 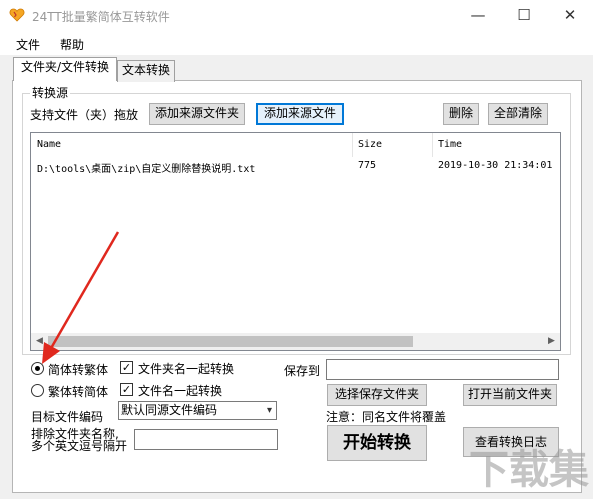 I want to click on scrollbar-thumb, so click(x=230, y=341).